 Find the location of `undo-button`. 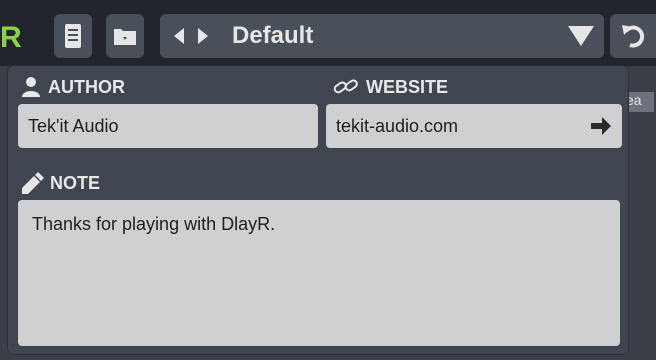

undo-button is located at coordinates (633, 36).